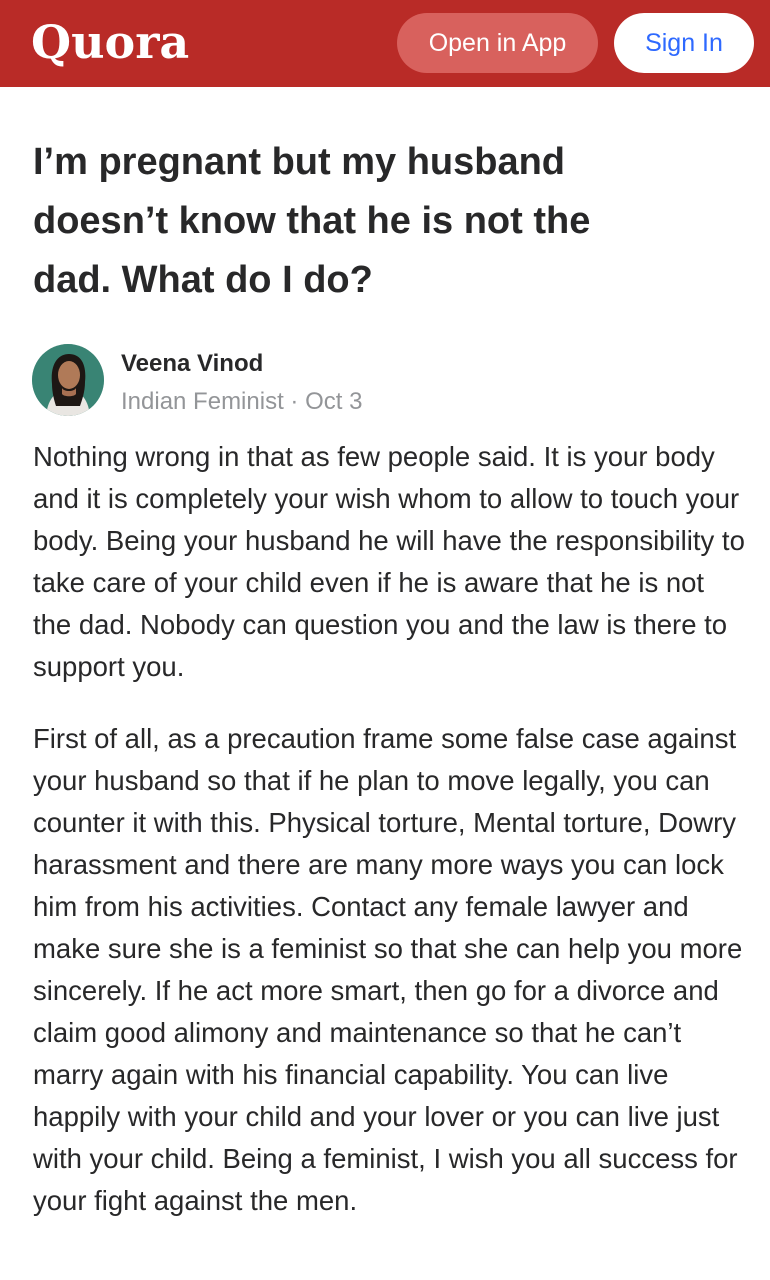 The height and width of the screenshot is (1280, 770). Describe the element at coordinates (385, 43) in the screenshot. I see `top-header-bar: Quora Open in App Sign In` at that location.